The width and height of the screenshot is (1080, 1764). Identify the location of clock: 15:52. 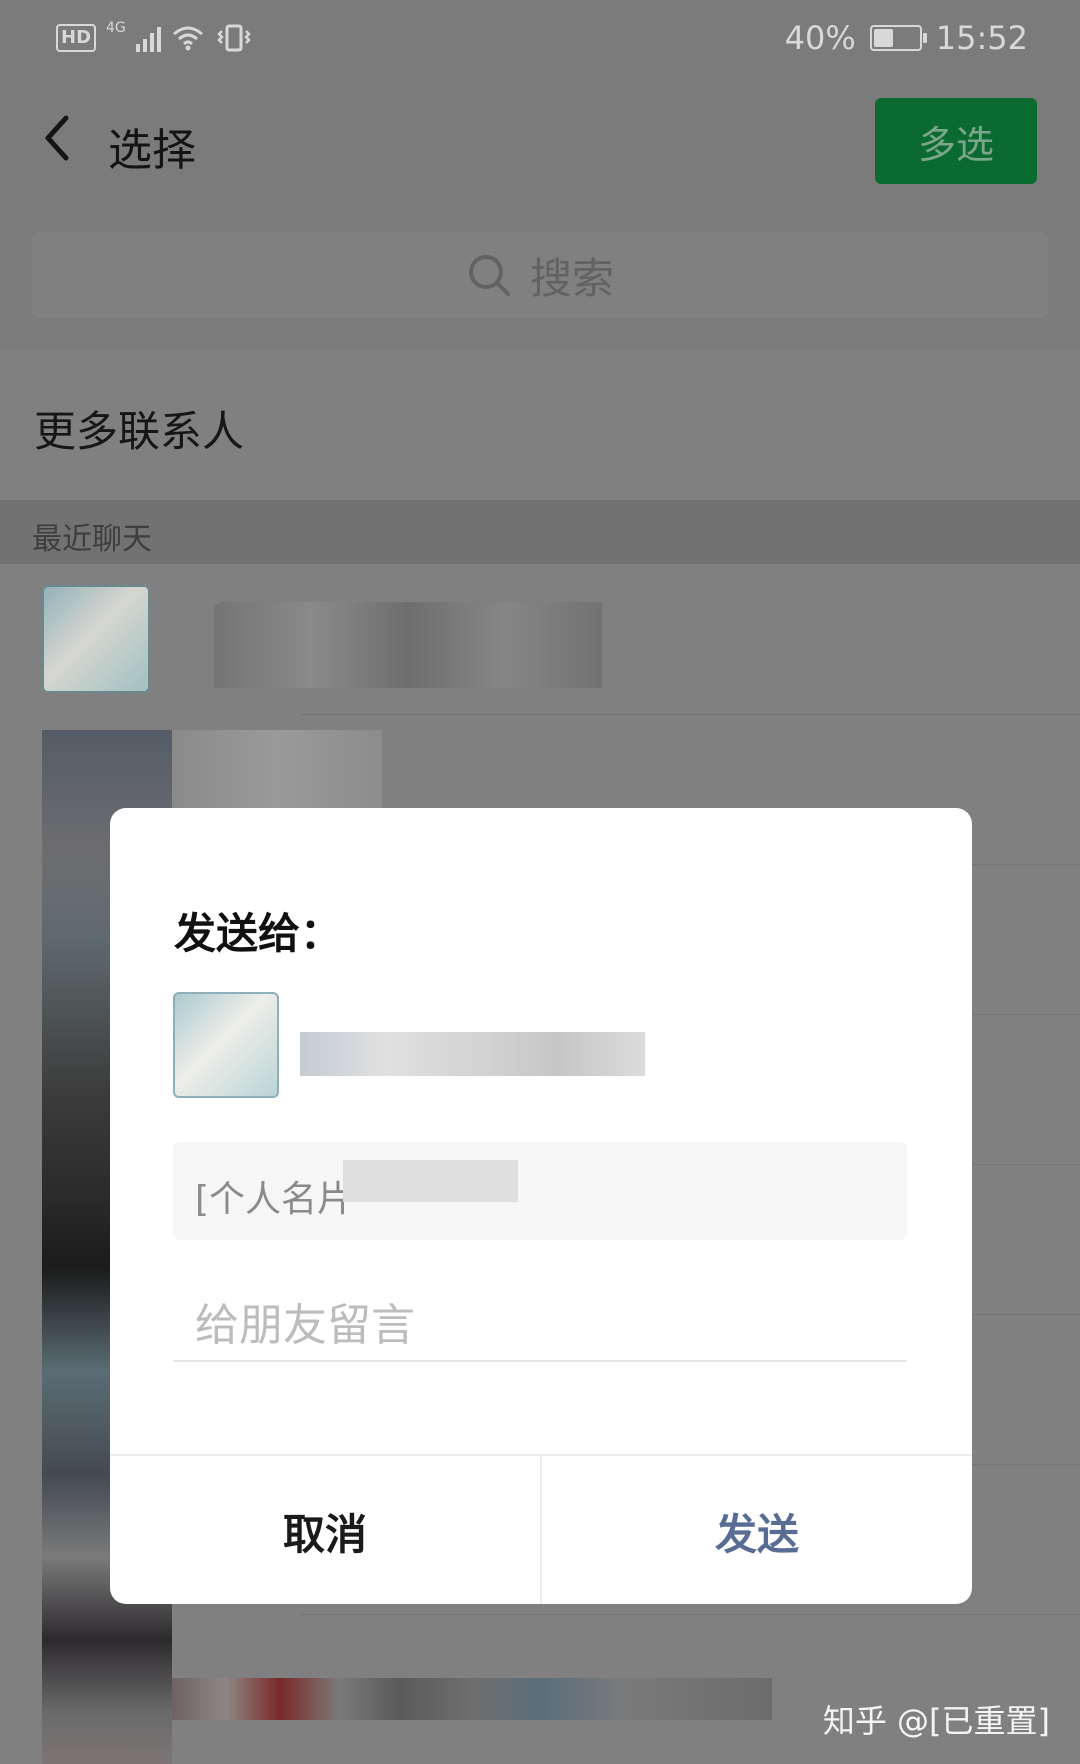
(981, 38).